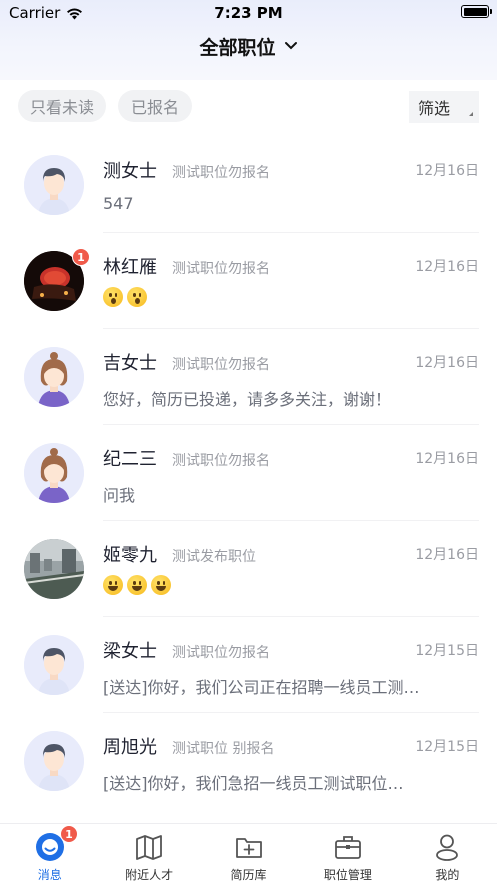  Describe the element at coordinates (476, 11) in the screenshot. I see `battery-icon` at that location.